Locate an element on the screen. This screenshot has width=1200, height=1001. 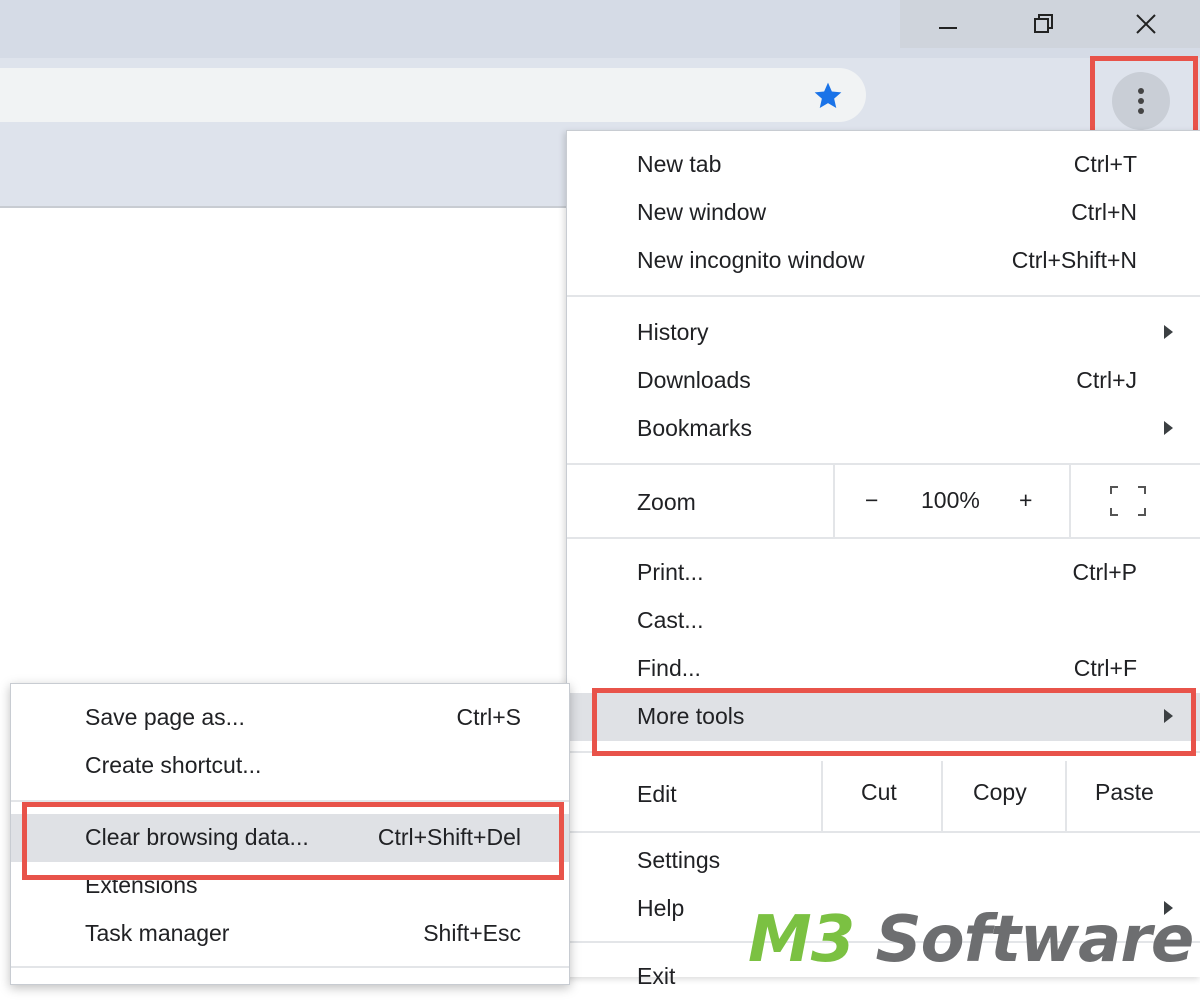
menu-item-shortcut: Ctrl+P is located at coordinates (1104, 572).